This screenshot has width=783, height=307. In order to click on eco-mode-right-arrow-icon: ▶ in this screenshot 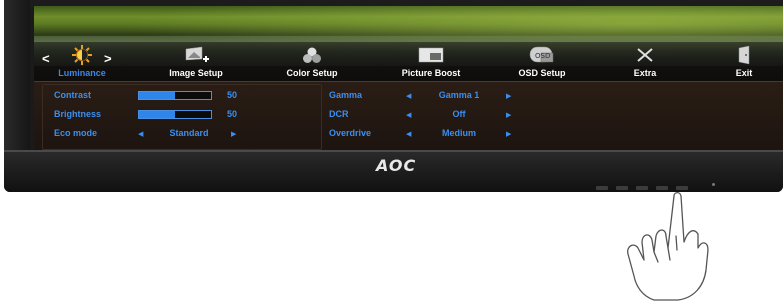, I will do `click(233, 134)`.